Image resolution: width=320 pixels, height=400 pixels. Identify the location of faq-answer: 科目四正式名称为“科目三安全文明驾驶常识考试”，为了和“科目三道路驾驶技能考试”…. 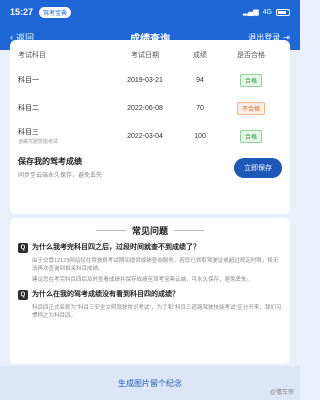
(157, 312).